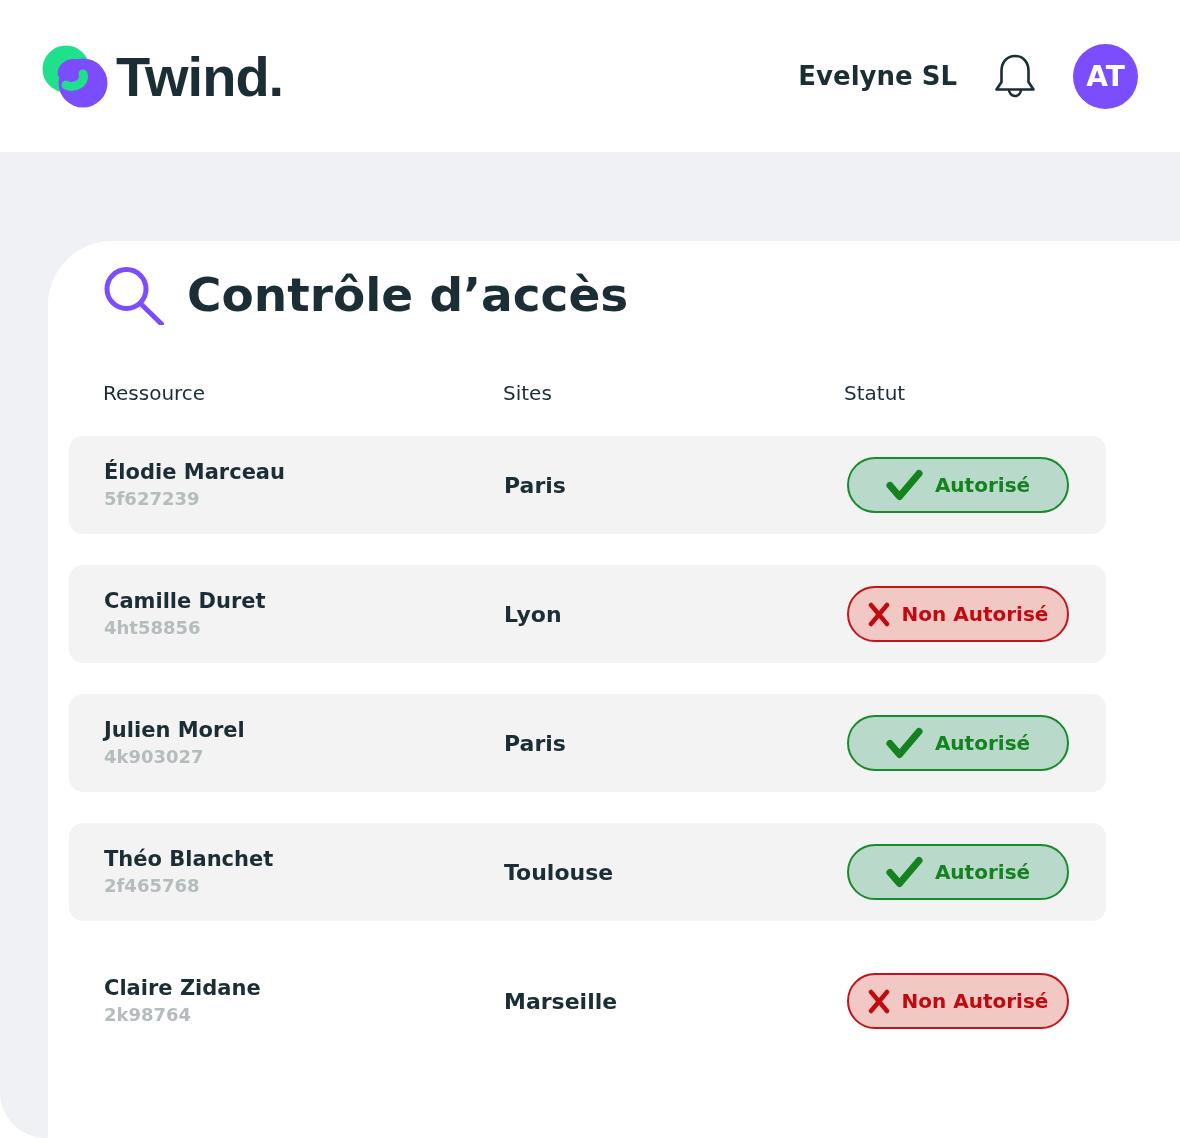 The image size is (1180, 1138). Describe the element at coordinates (75, 76) in the screenshot. I see `logo-icon` at that location.